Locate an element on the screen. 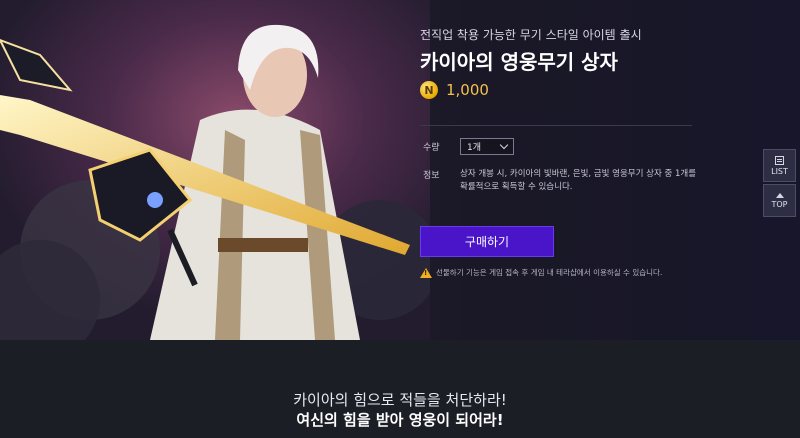  list-icon is located at coordinates (779, 160).